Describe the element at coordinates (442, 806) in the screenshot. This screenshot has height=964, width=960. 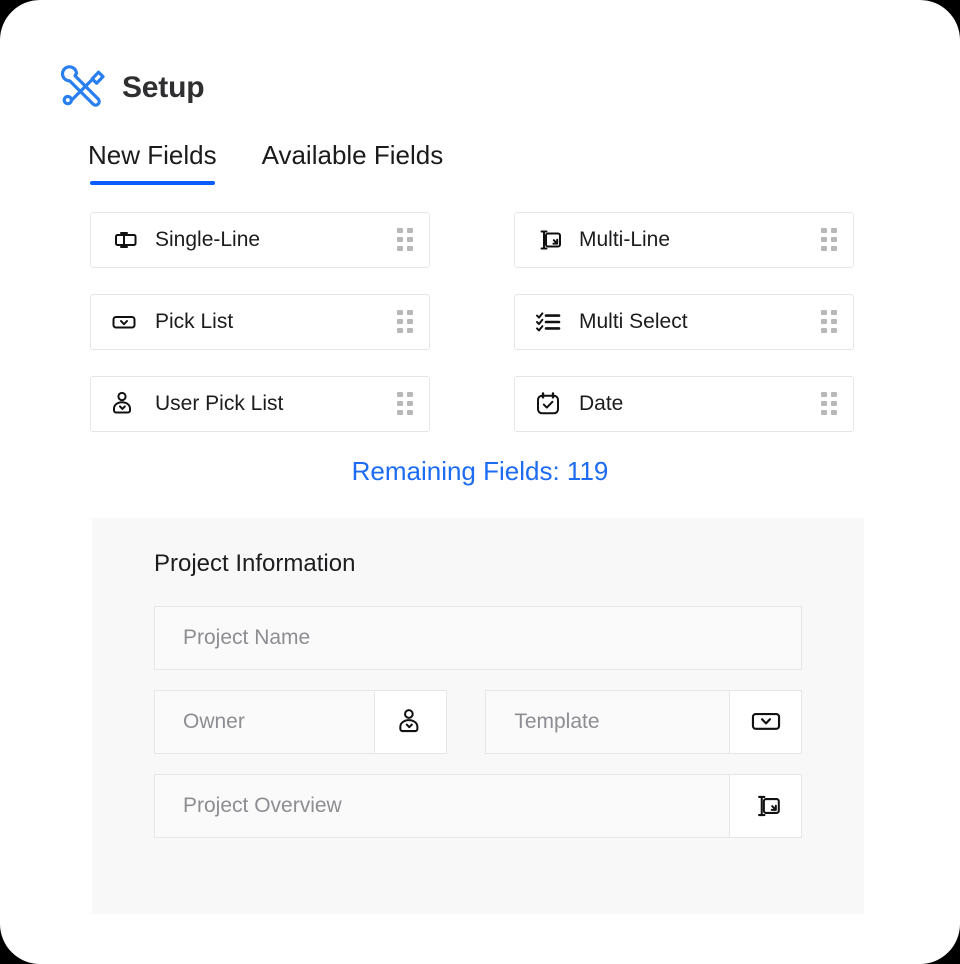
I see `project-overview-input: Project Overview` at that location.